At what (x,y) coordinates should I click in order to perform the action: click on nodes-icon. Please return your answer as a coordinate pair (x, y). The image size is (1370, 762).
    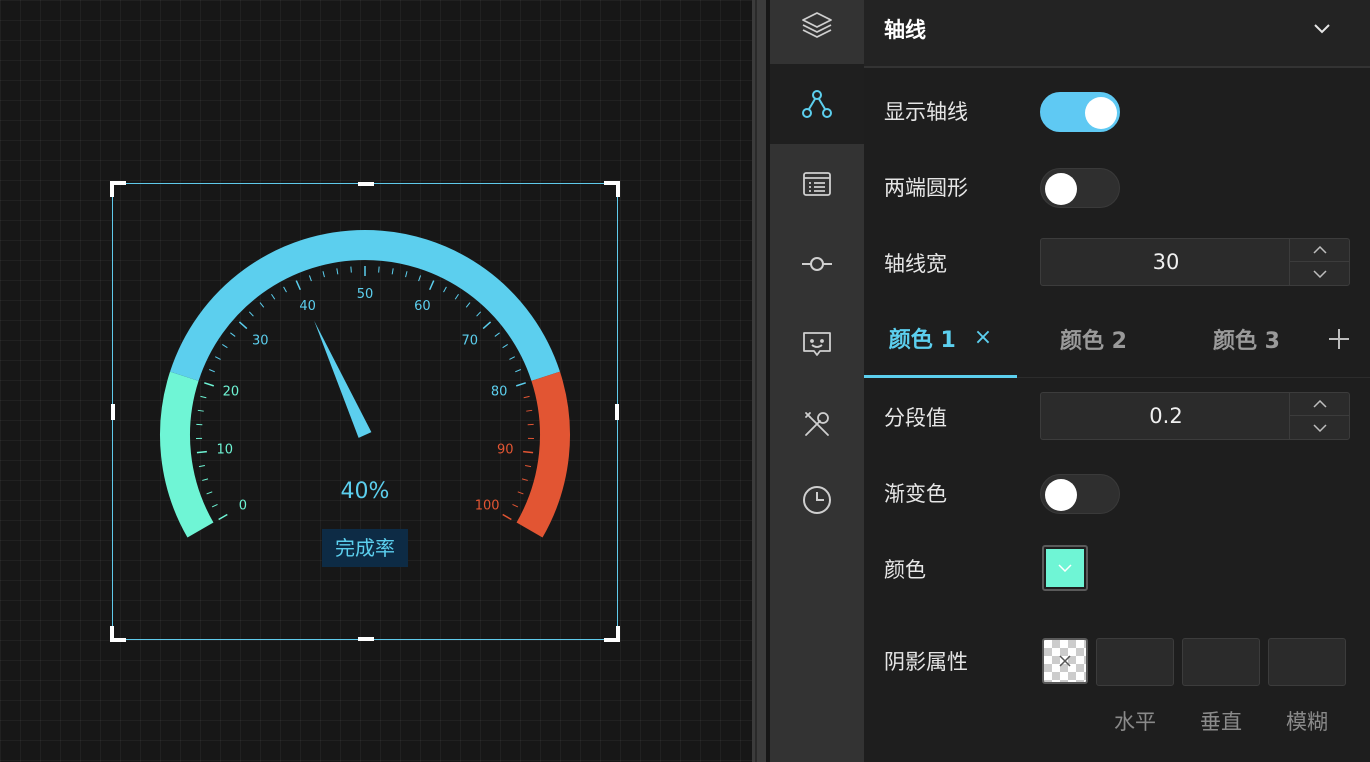
    Looking at the image, I should click on (817, 104).